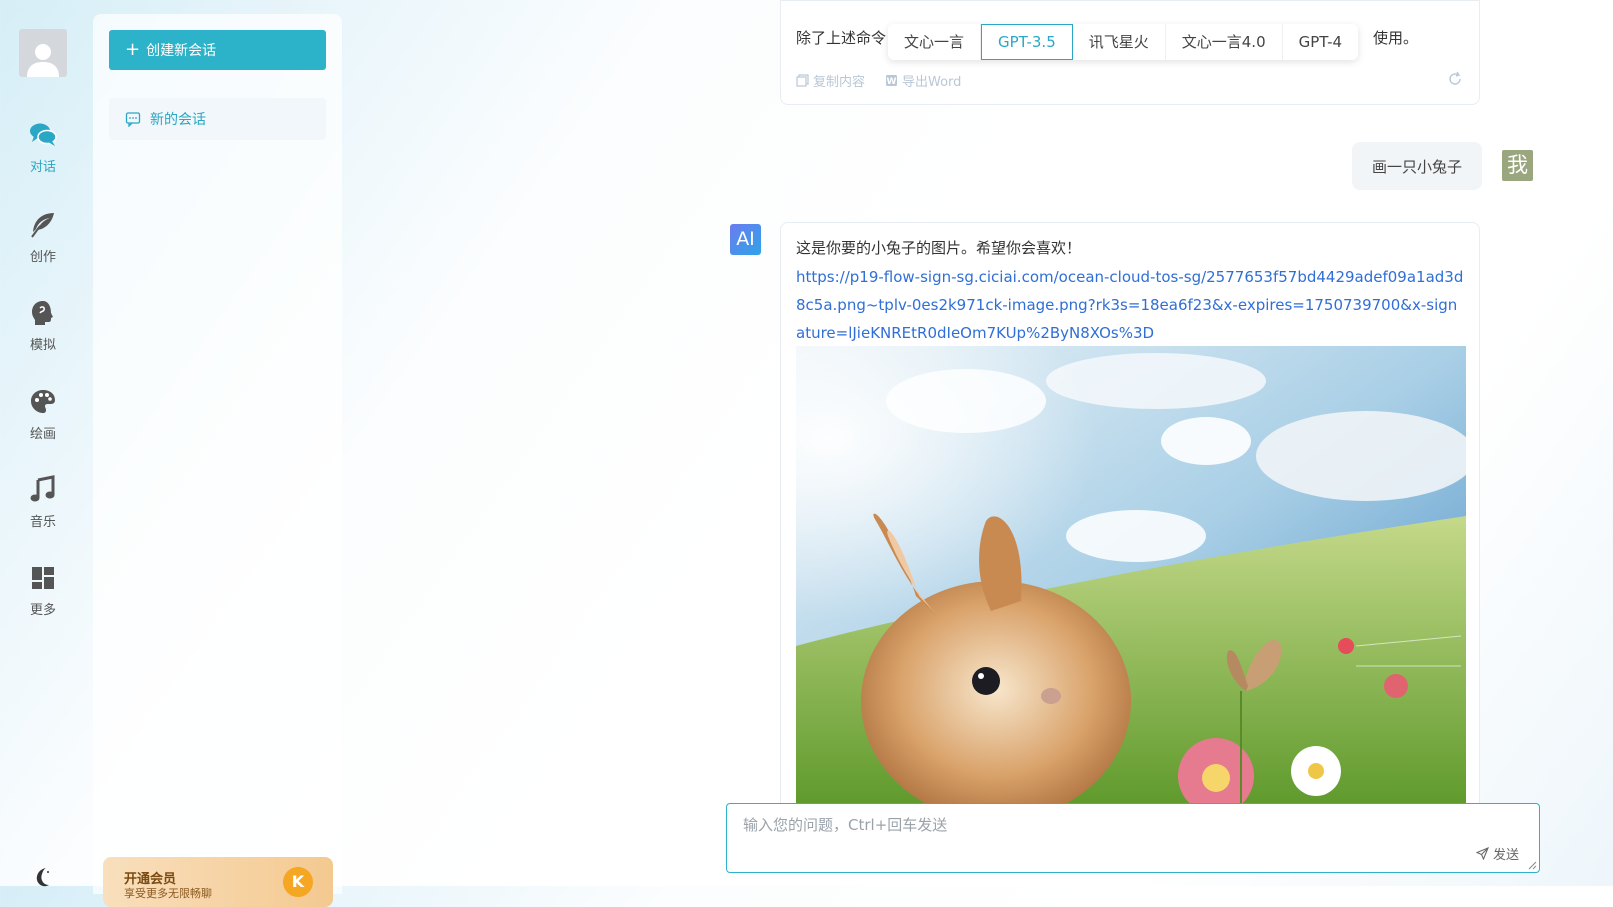  What do you see at coordinates (42, 488) in the screenshot?
I see `music-note-icon` at bounding box center [42, 488].